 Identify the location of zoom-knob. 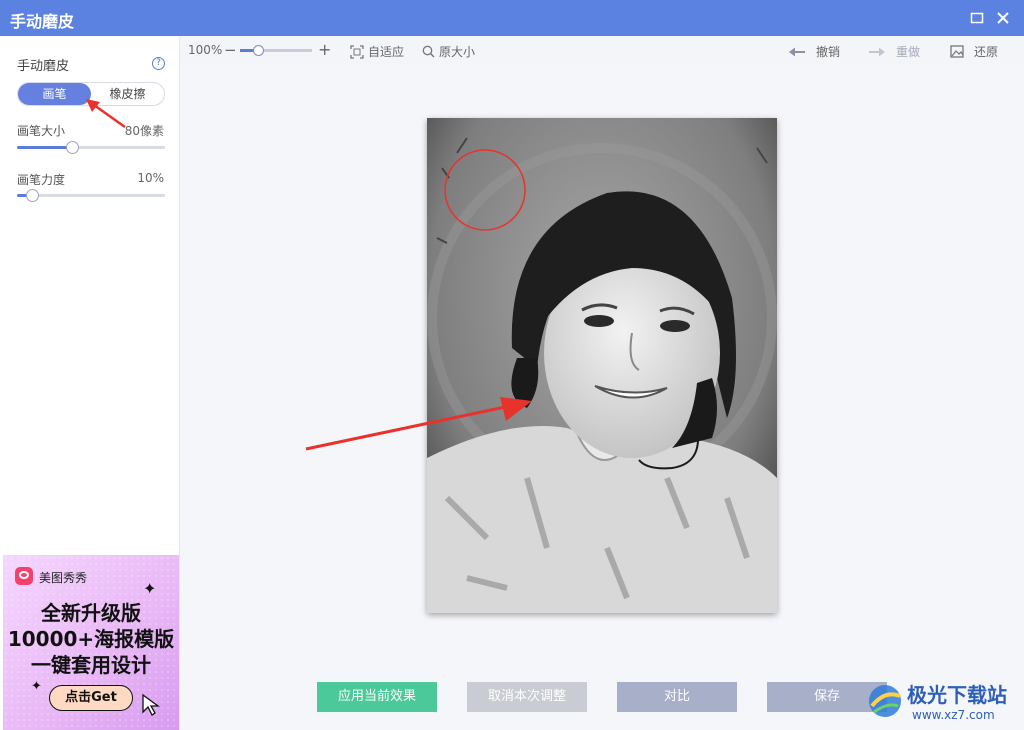
(258, 50).